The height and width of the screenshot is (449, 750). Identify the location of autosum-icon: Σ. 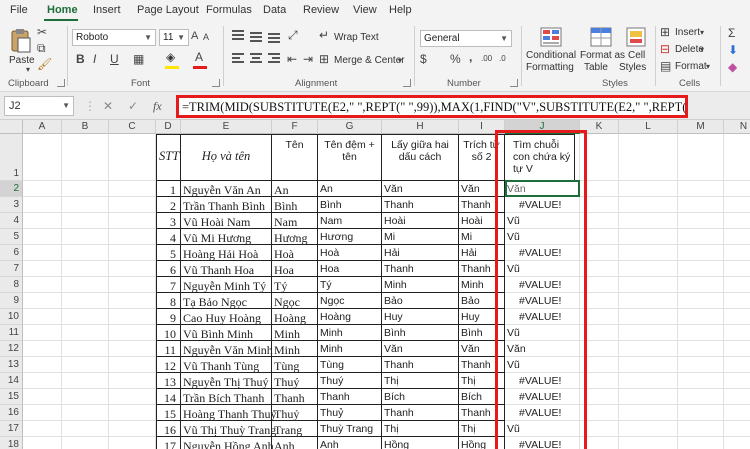
(731, 33).